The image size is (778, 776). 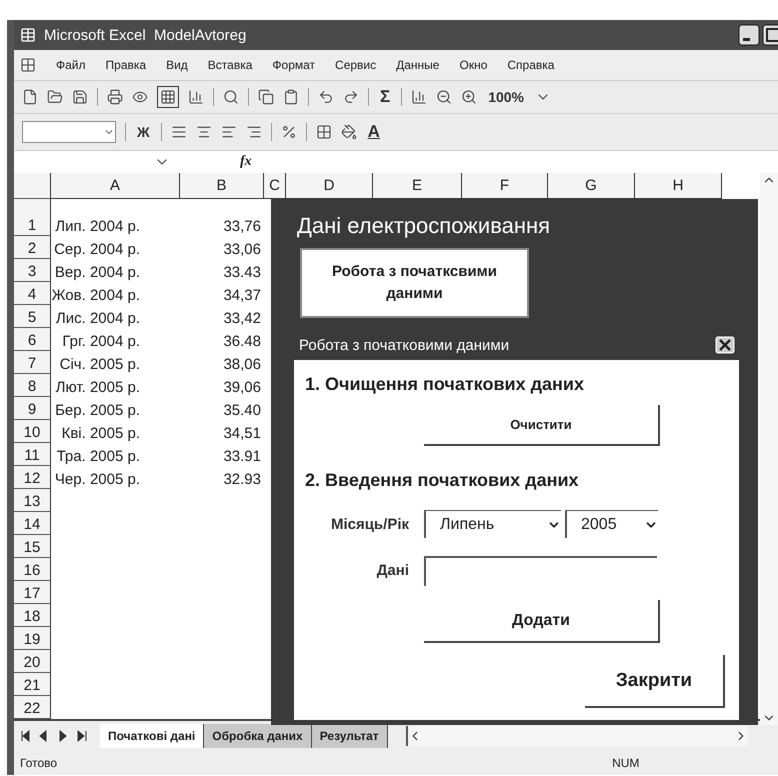 What do you see at coordinates (611, 524) in the screenshot?
I see `year-select: 2005` at bounding box center [611, 524].